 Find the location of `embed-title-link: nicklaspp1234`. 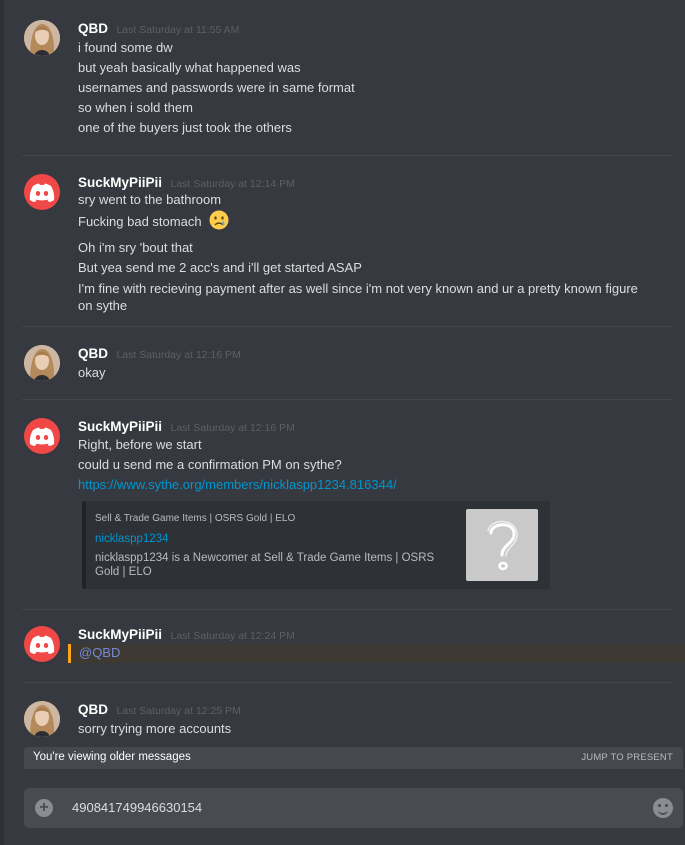

embed-title-link: nicklaspp1234 is located at coordinates (132, 539).